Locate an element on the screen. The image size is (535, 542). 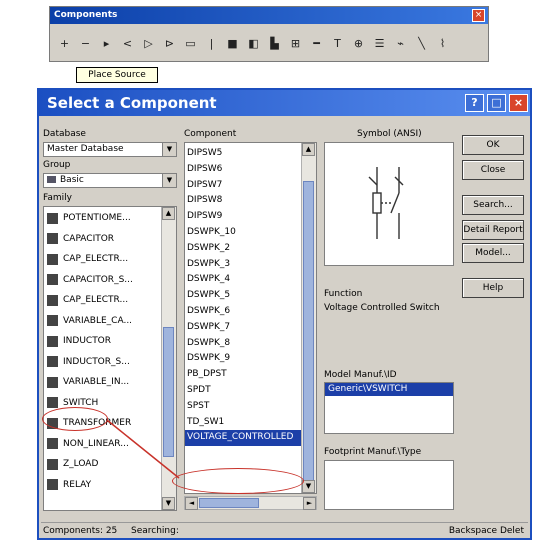
power-icon: ▙ is located at coordinates (274, 43).